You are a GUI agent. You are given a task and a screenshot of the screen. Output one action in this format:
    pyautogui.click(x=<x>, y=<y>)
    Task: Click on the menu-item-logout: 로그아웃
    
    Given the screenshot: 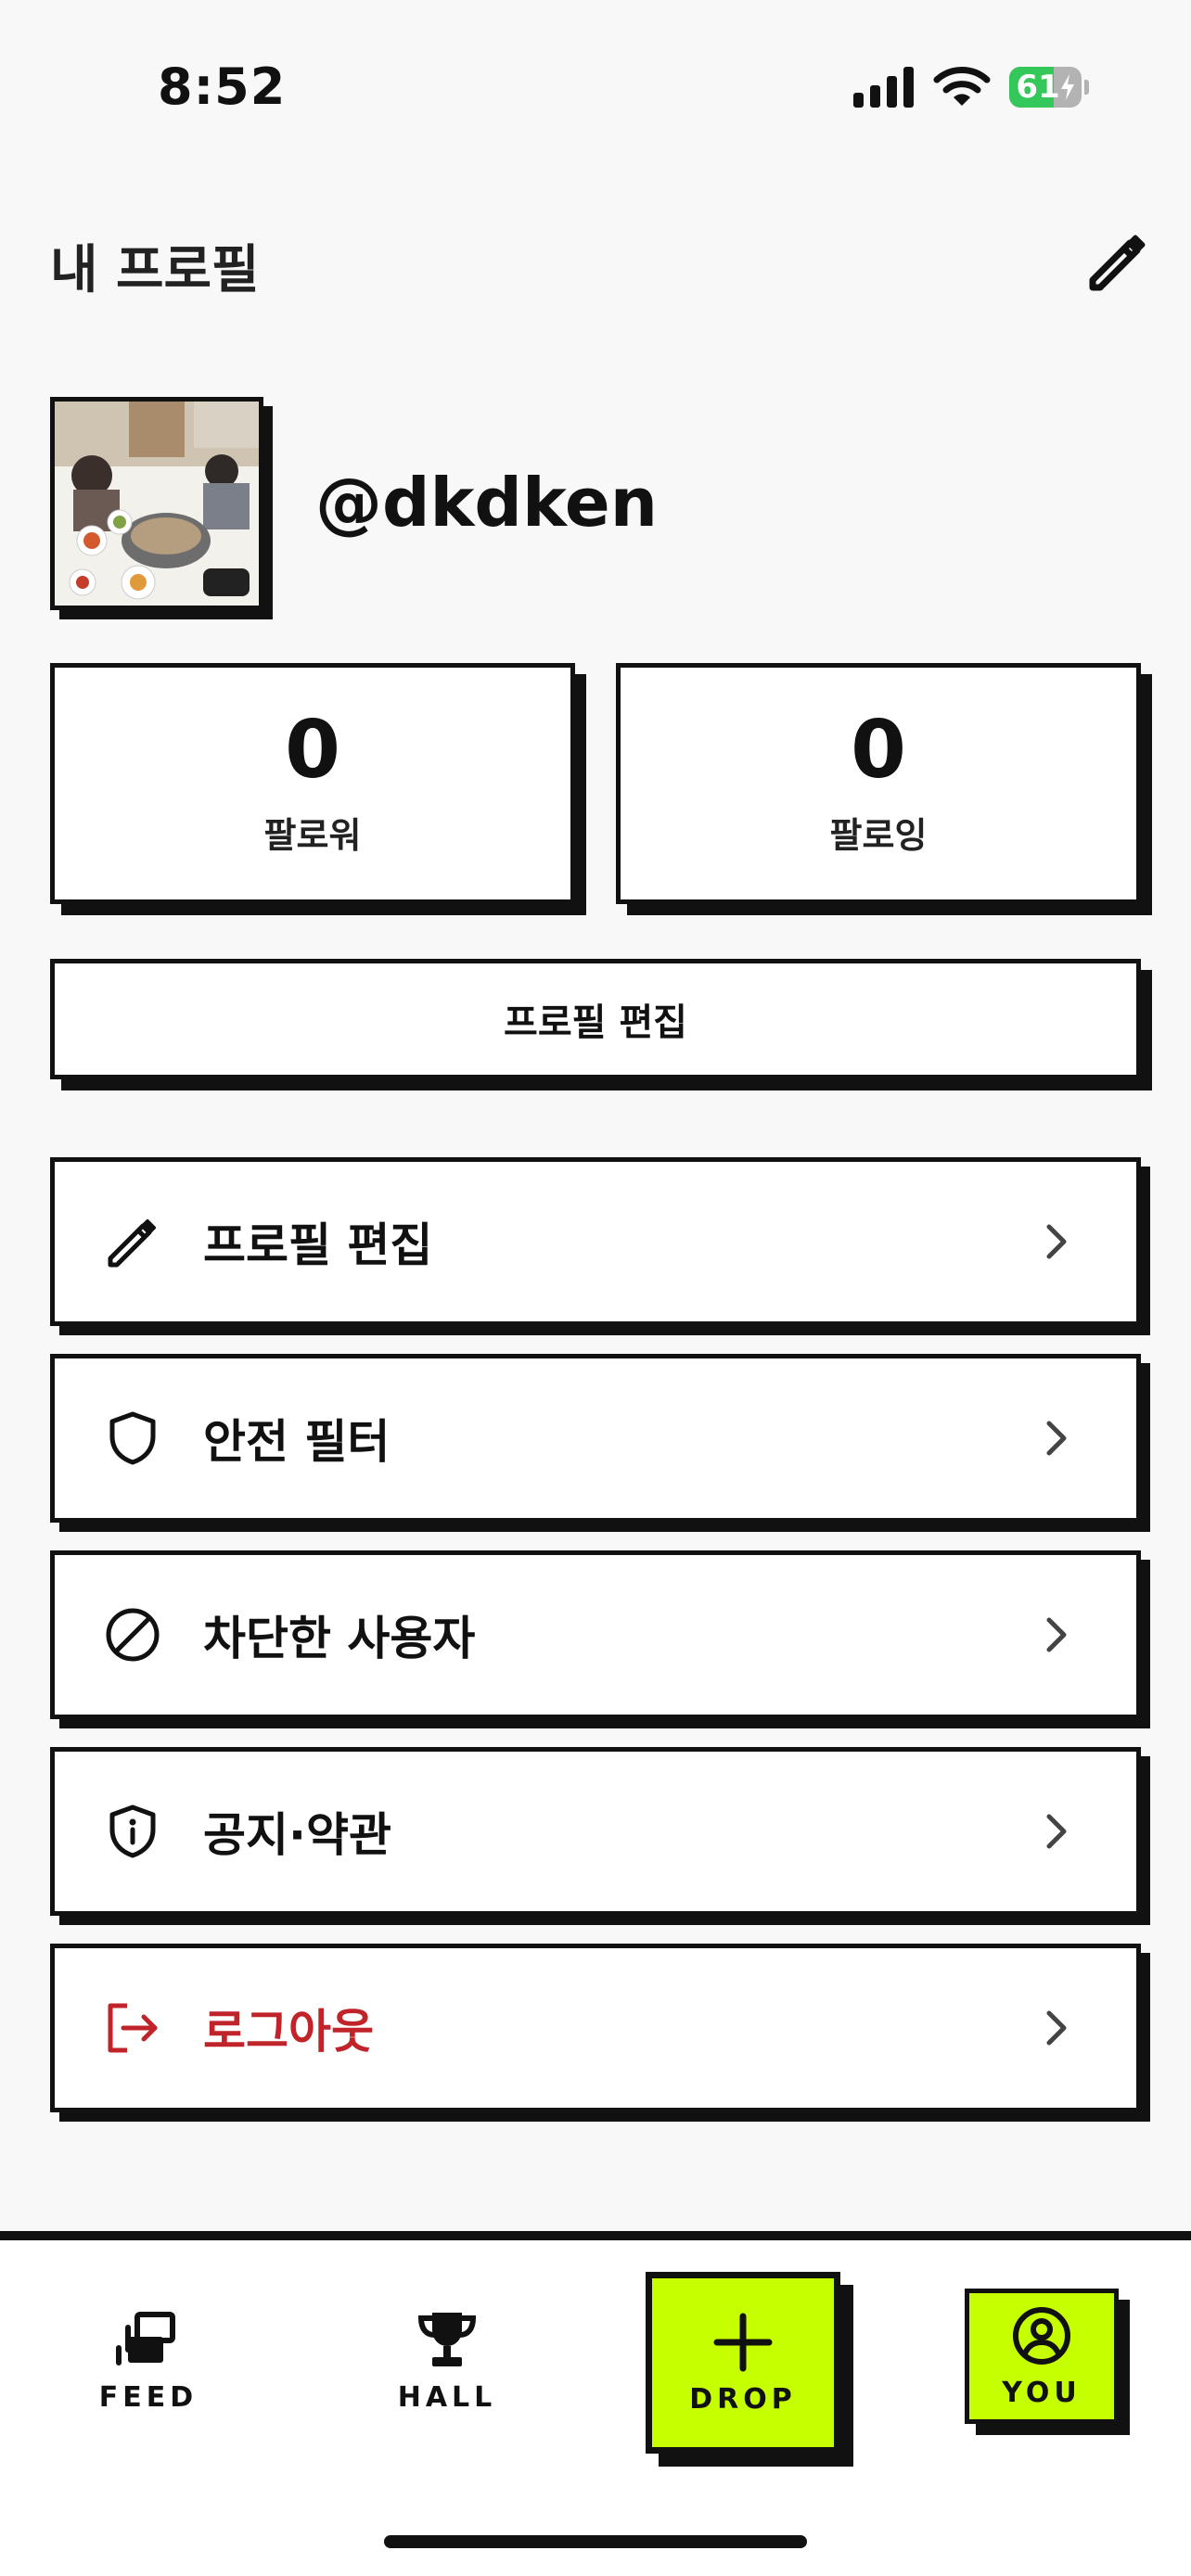 What is the action you would take?
    pyautogui.click(x=595, y=2028)
    